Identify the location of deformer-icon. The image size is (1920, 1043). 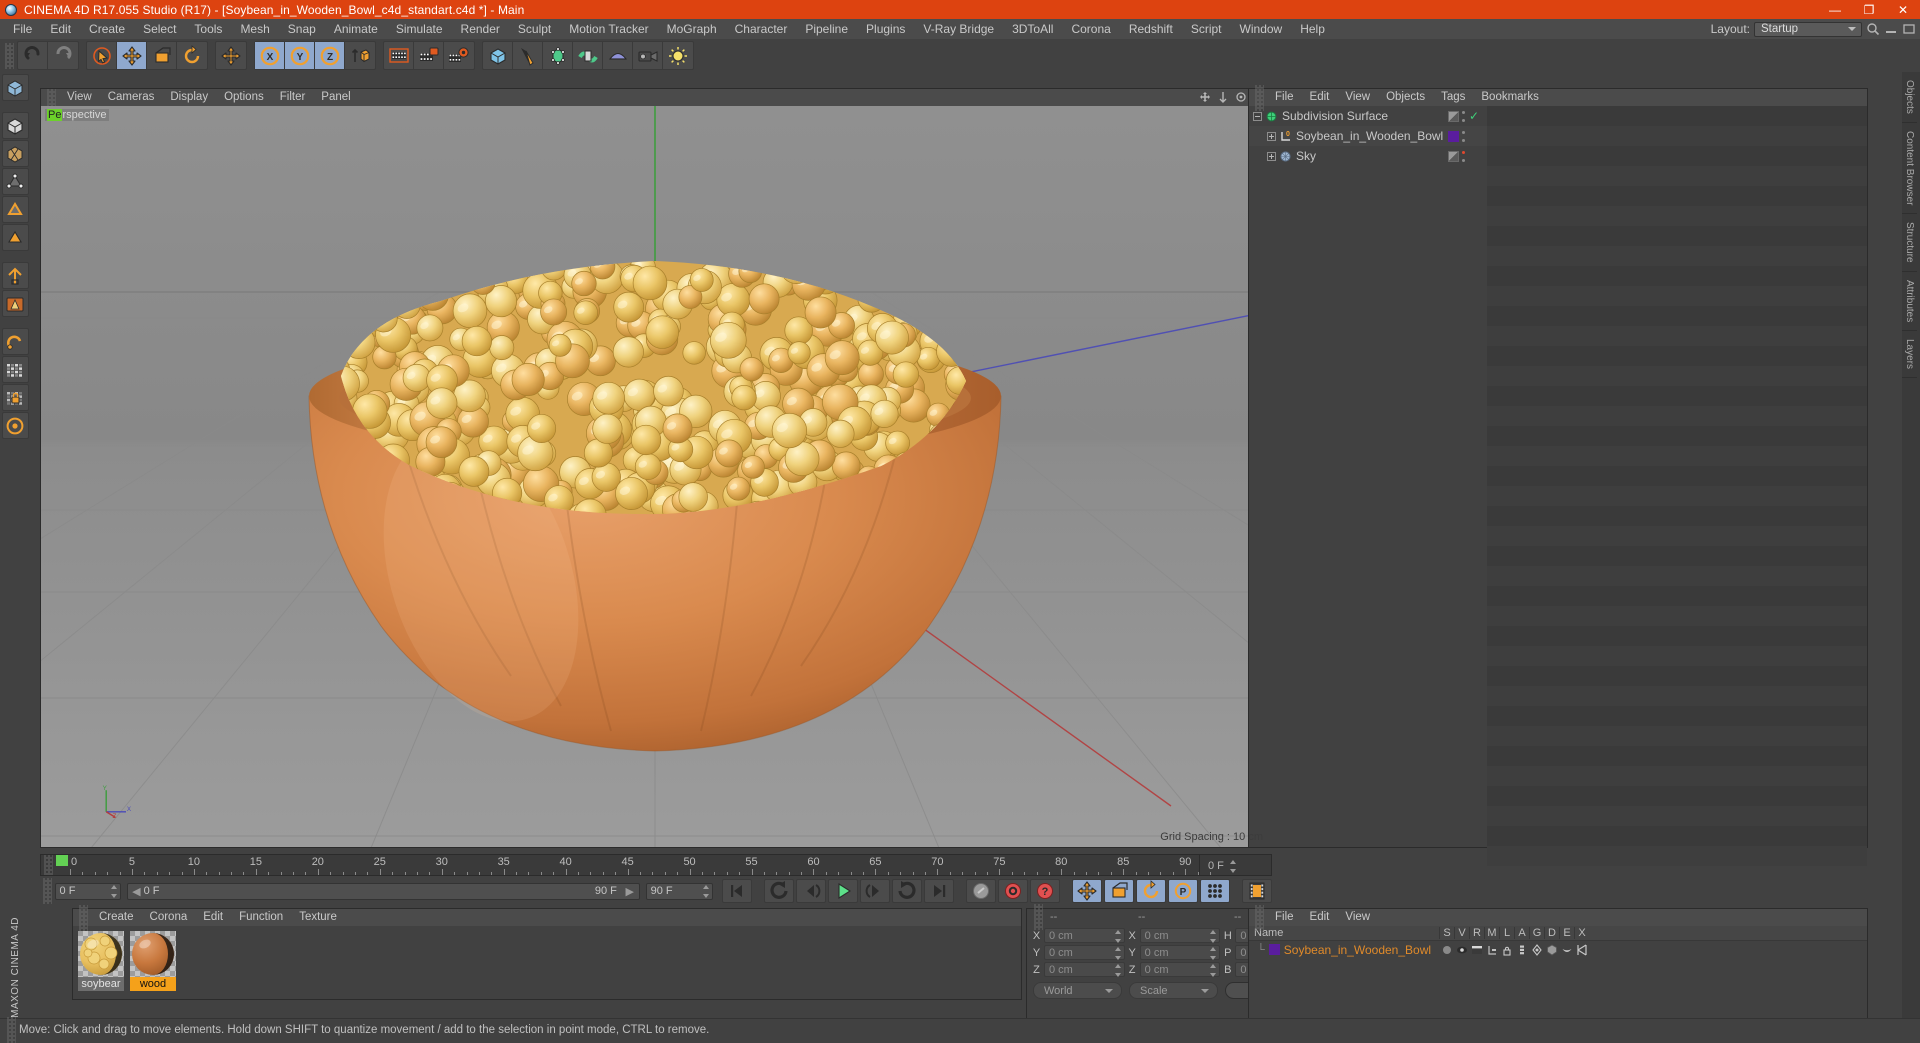
(1551, 950).